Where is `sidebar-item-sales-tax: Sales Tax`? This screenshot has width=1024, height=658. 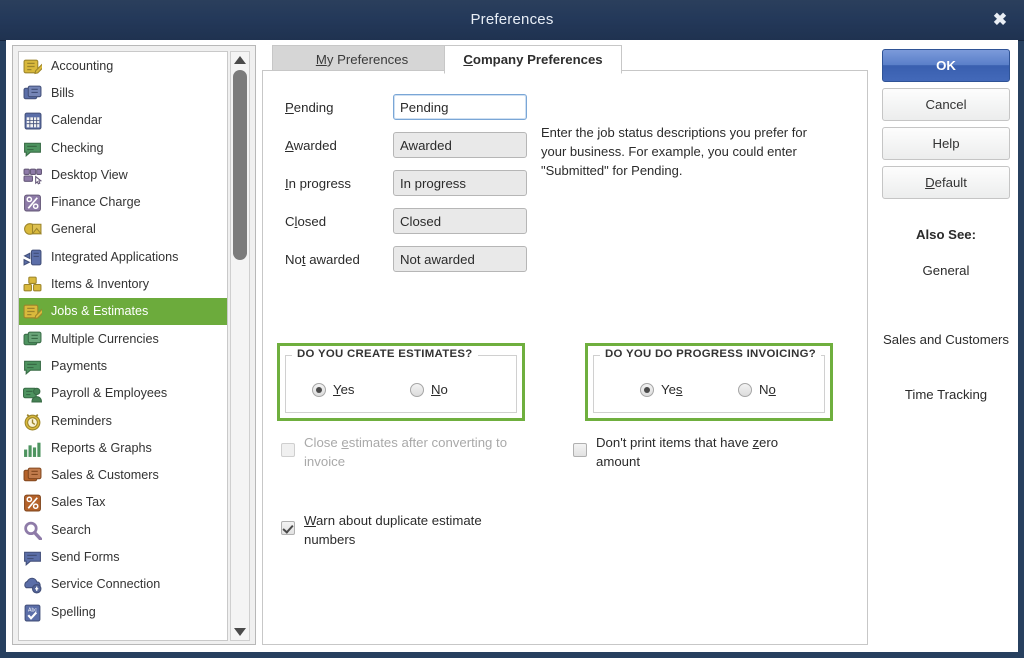 sidebar-item-sales-tax: Sales Tax is located at coordinates (123, 502).